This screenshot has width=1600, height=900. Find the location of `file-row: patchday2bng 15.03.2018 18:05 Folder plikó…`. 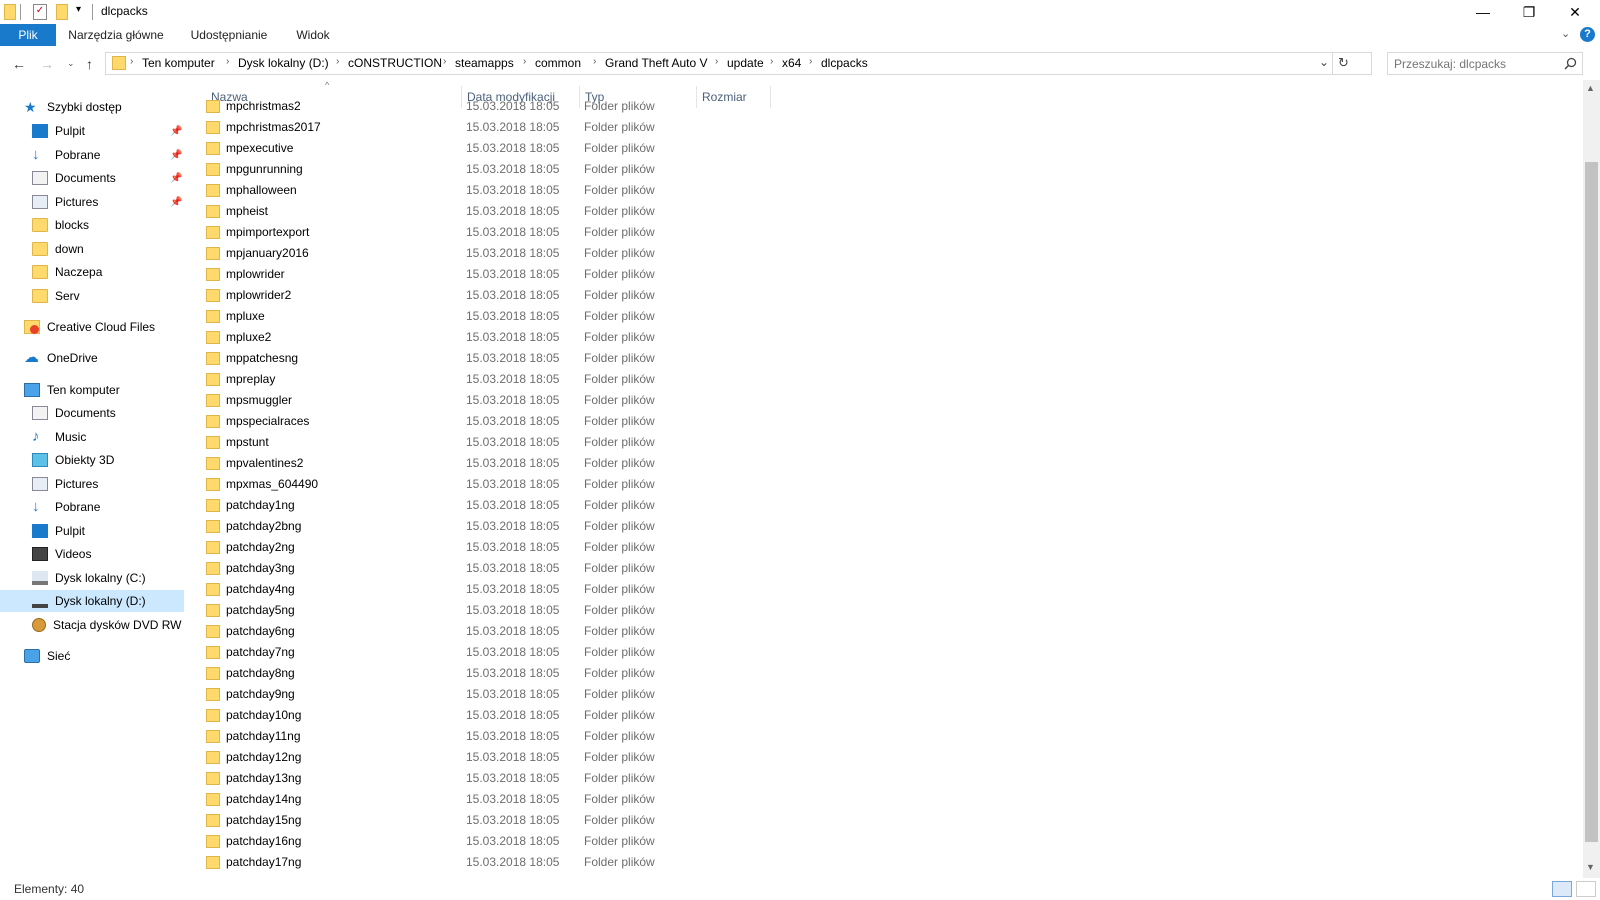

file-row: patchday2bng 15.03.2018 18:05 Folder plikó… is located at coordinates (480, 526).